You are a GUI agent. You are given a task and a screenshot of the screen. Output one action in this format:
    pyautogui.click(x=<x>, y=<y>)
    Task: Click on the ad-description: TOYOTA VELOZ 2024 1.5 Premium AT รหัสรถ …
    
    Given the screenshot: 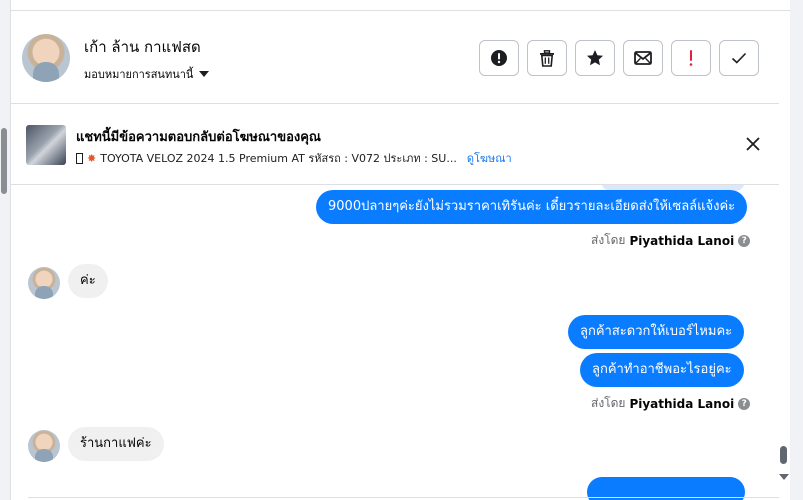 What is the action you would take?
    pyautogui.click(x=278, y=158)
    